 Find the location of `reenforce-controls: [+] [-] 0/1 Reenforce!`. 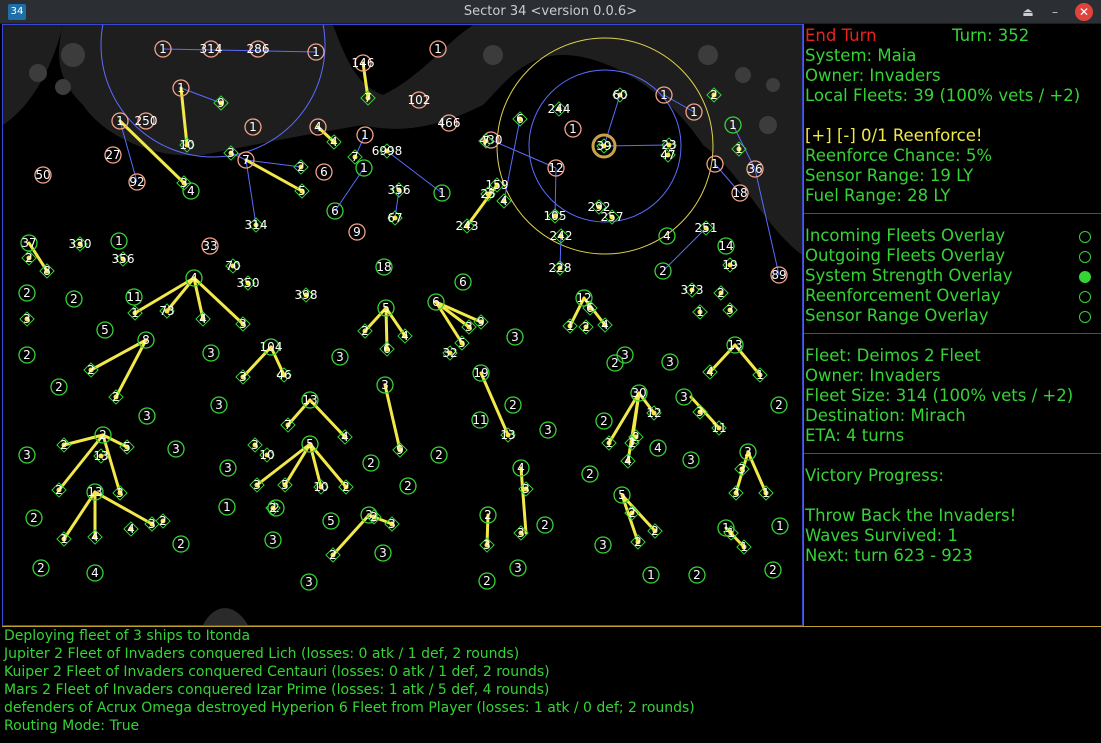

reenforce-controls: [+] [-] 0/1 Reenforce! is located at coordinates (893, 136).